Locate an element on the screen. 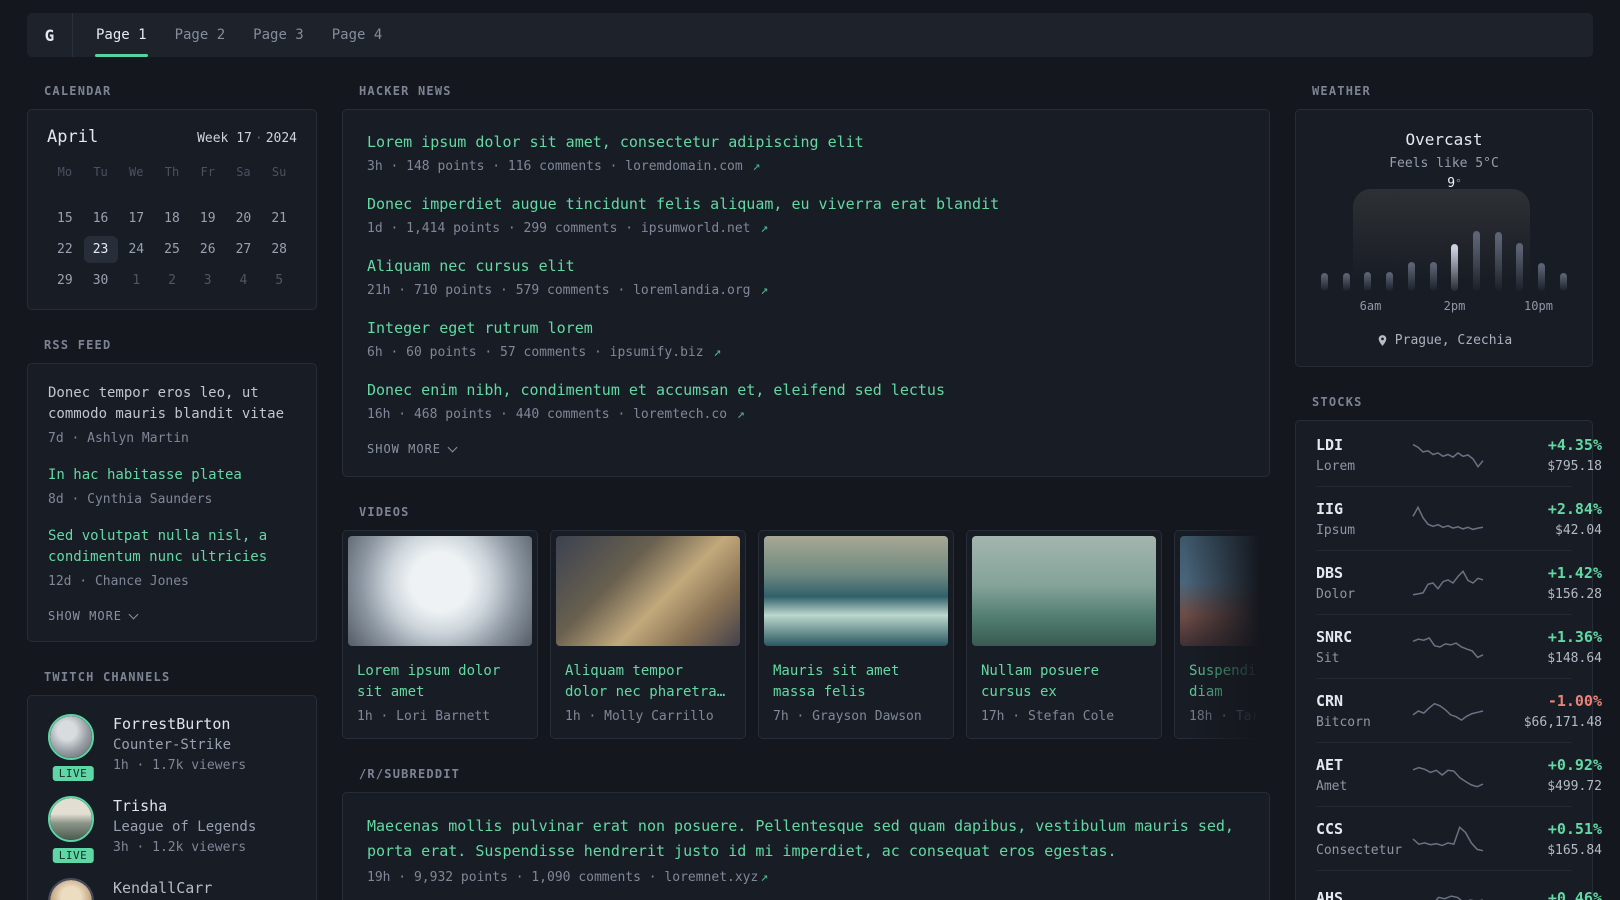  calendar-day: 19 is located at coordinates (207, 218).